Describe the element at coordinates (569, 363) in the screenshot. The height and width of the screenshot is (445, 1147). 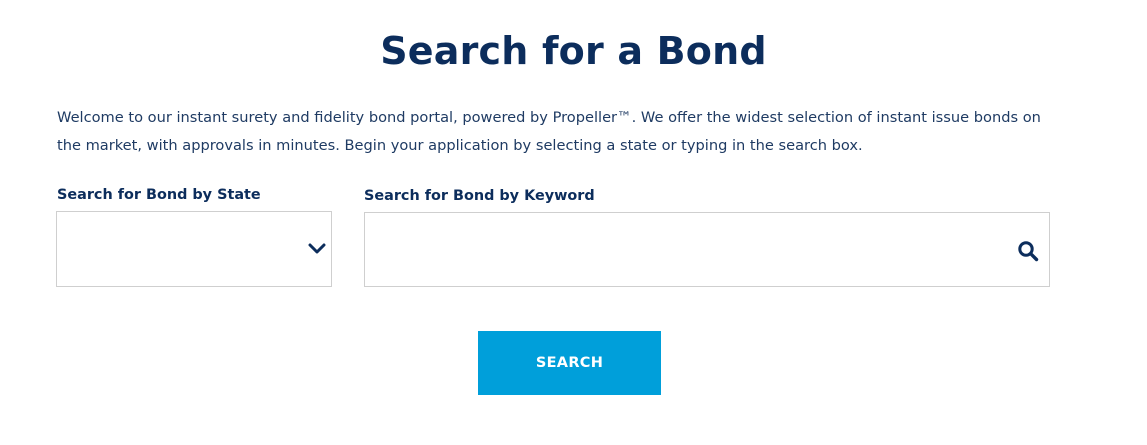
I see `search-button: SEARCH` at that location.